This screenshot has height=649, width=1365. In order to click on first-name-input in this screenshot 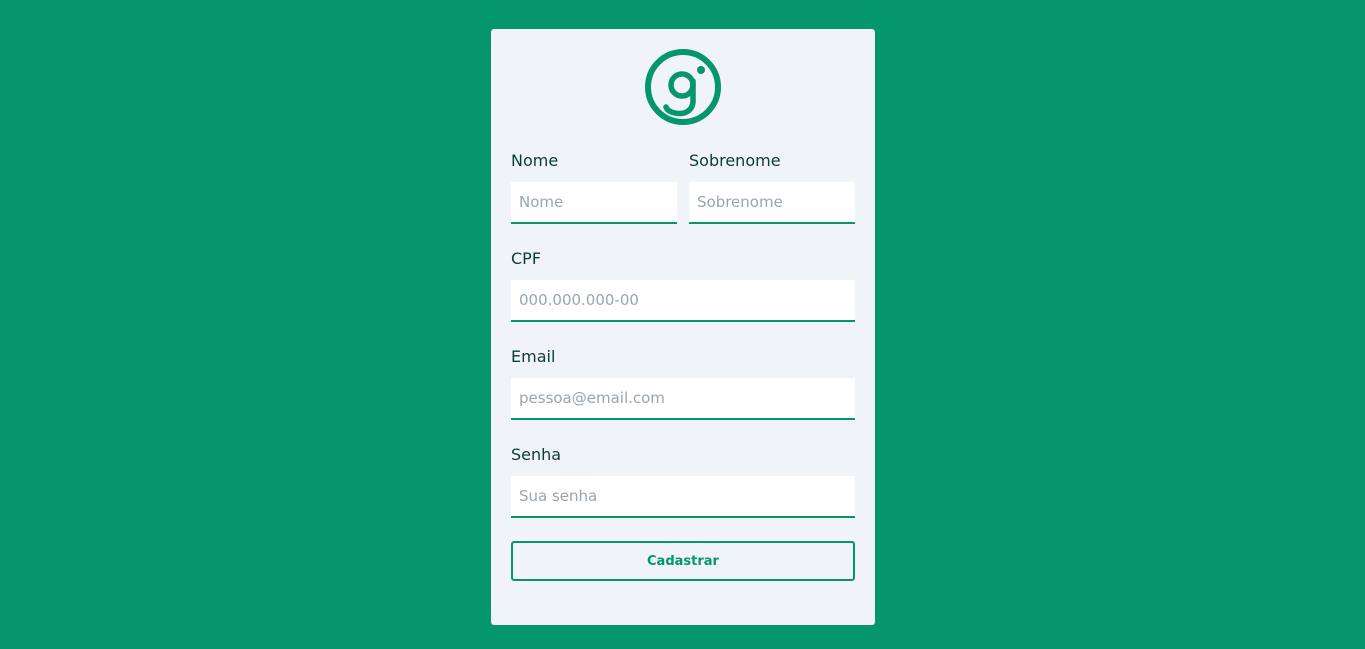, I will do `click(594, 203)`.